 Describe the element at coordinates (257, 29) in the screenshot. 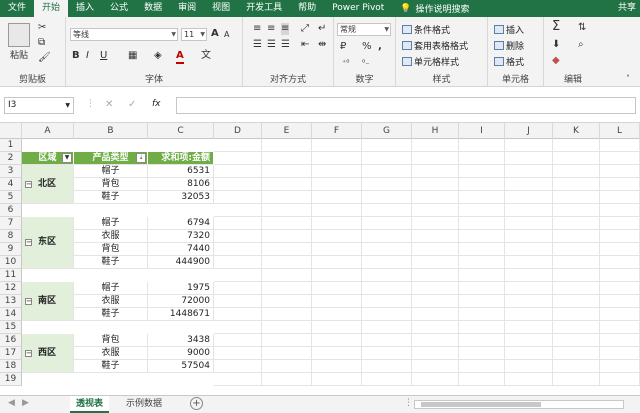

I see `align-top-icon: ≡` at that location.